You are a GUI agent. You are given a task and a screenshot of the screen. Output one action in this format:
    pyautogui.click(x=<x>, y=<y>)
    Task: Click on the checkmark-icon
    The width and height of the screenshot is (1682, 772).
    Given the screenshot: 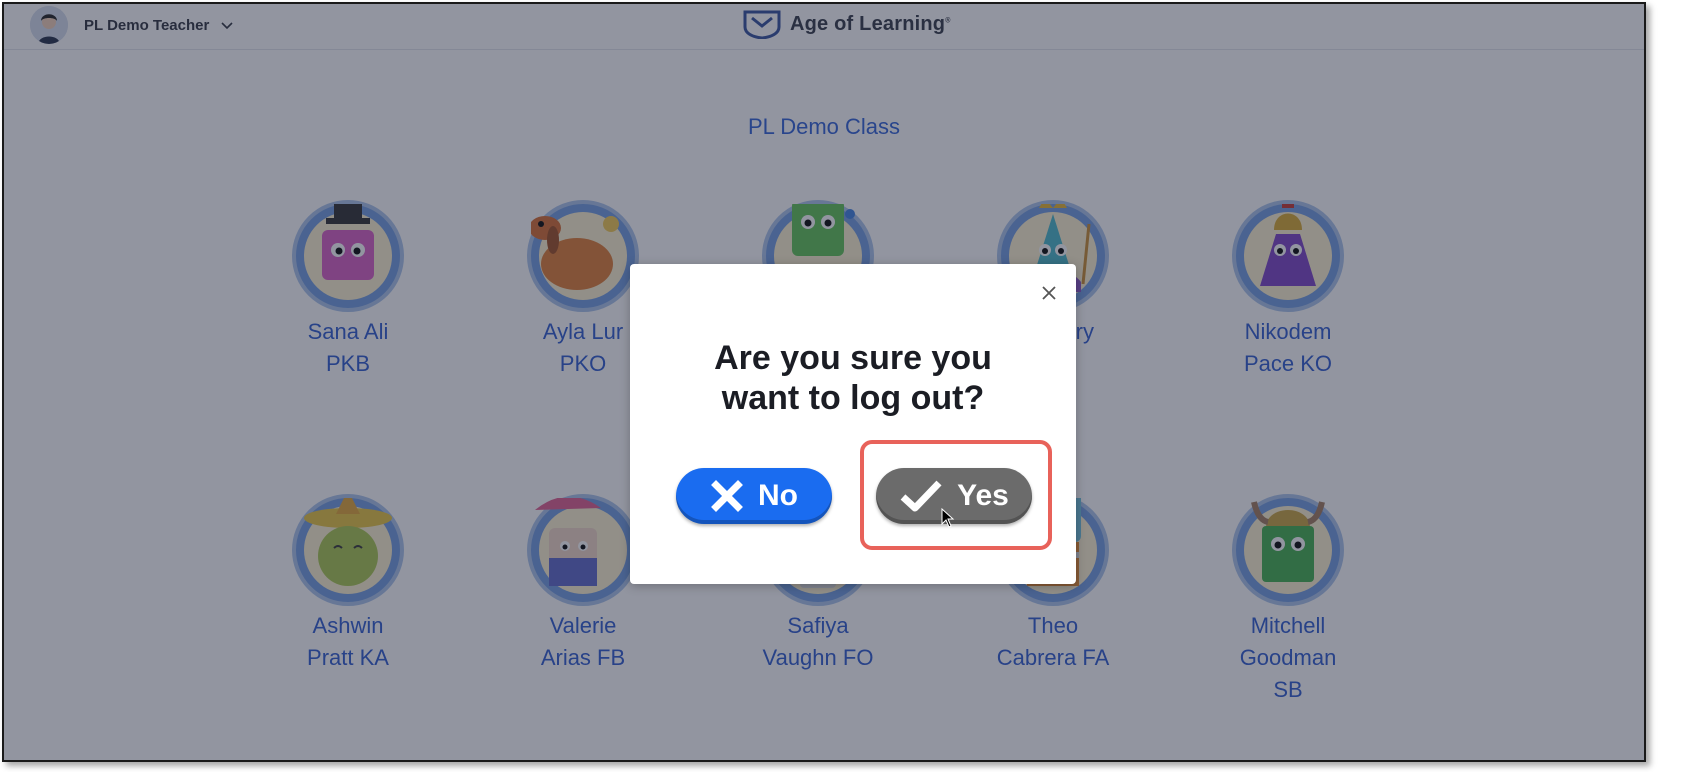 What is the action you would take?
    pyautogui.click(x=921, y=496)
    